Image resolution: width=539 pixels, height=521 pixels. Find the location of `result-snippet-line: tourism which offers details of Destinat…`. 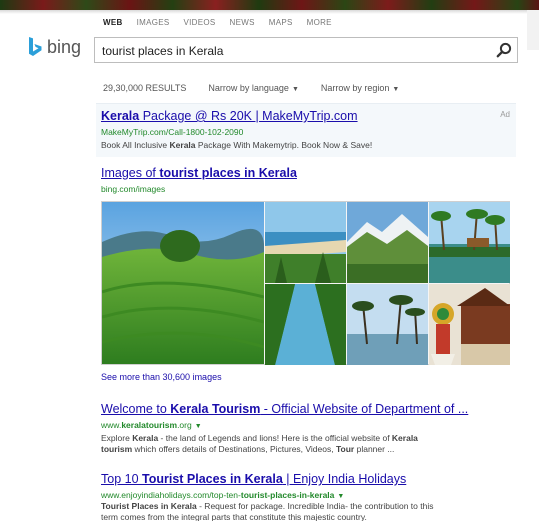

result-snippet-line: tourism which offers details of Destinat… is located at coordinates (301, 449).